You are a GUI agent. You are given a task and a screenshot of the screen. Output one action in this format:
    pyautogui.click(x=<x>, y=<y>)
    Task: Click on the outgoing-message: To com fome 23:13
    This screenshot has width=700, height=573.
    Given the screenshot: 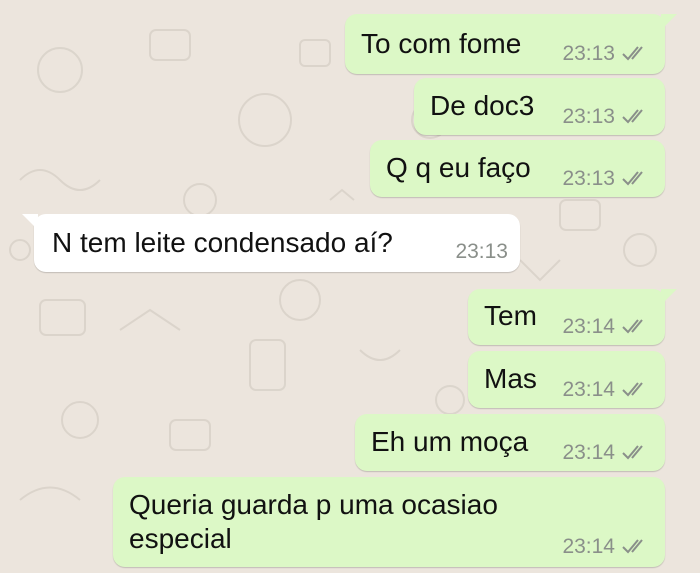 What is the action you would take?
    pyautogui.click(x=511, y=44)
    